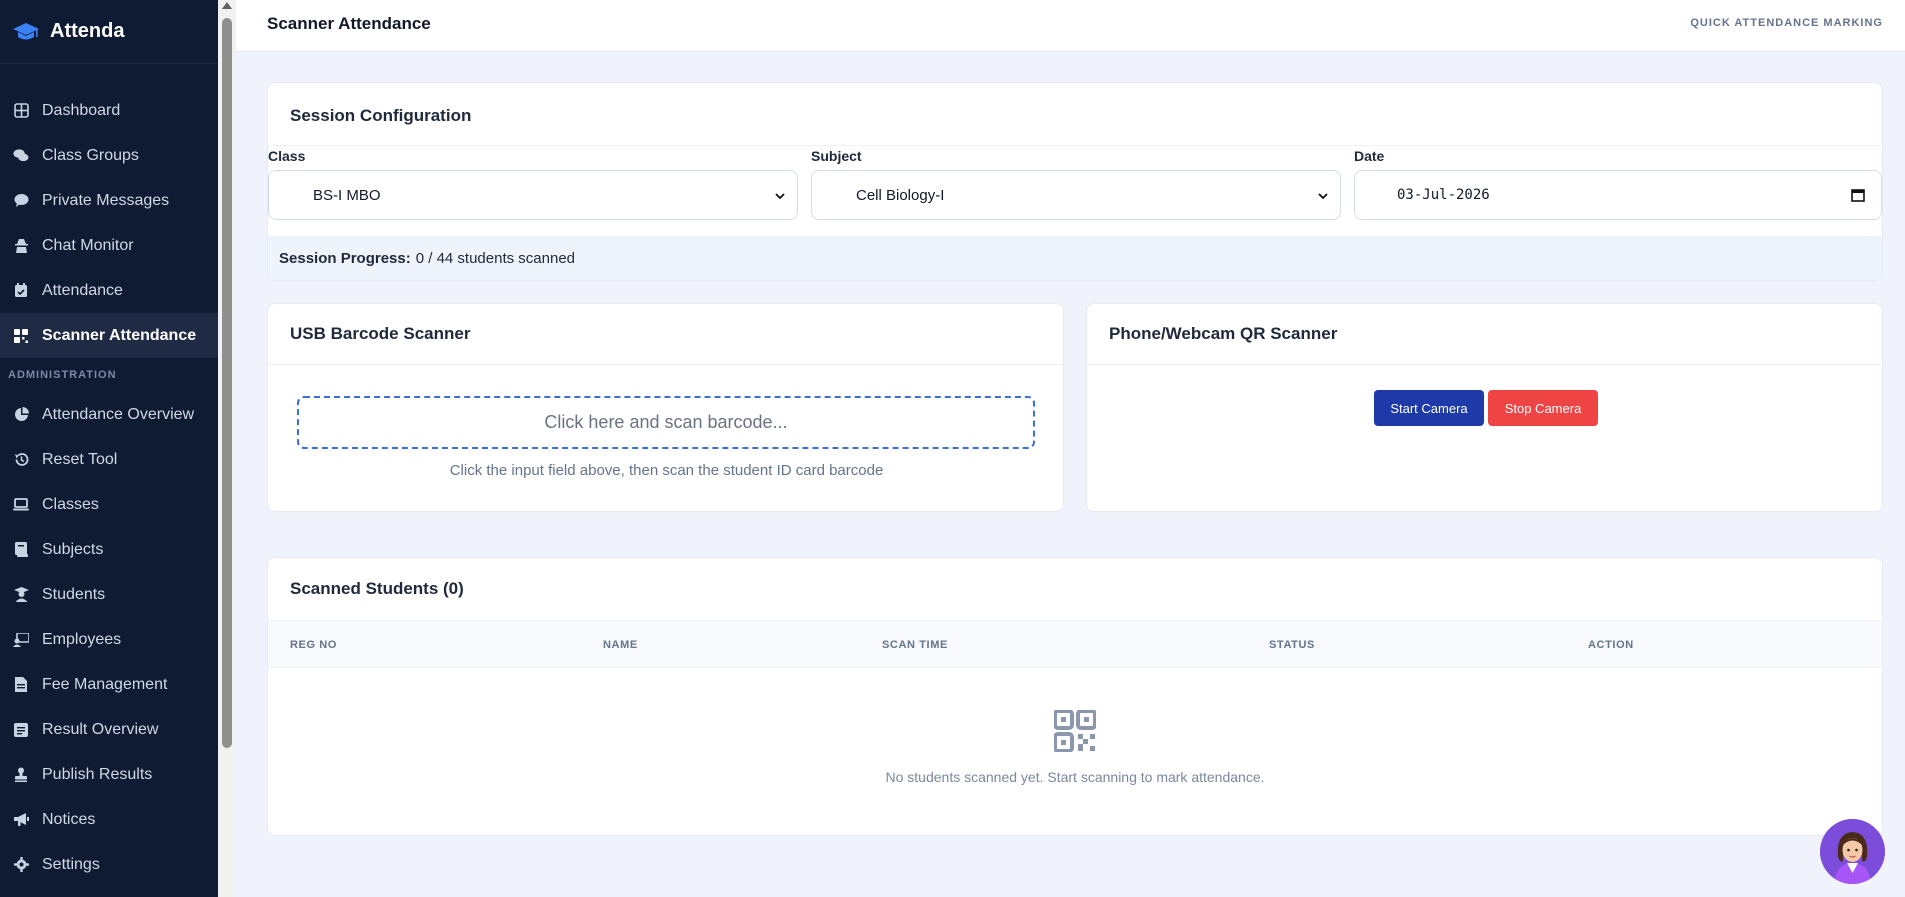 The image size is (1905, 897). What do you see at coordinates (287, 156) in the screenshot?
I see `class-label: Class` at bounding box center [287, 156].